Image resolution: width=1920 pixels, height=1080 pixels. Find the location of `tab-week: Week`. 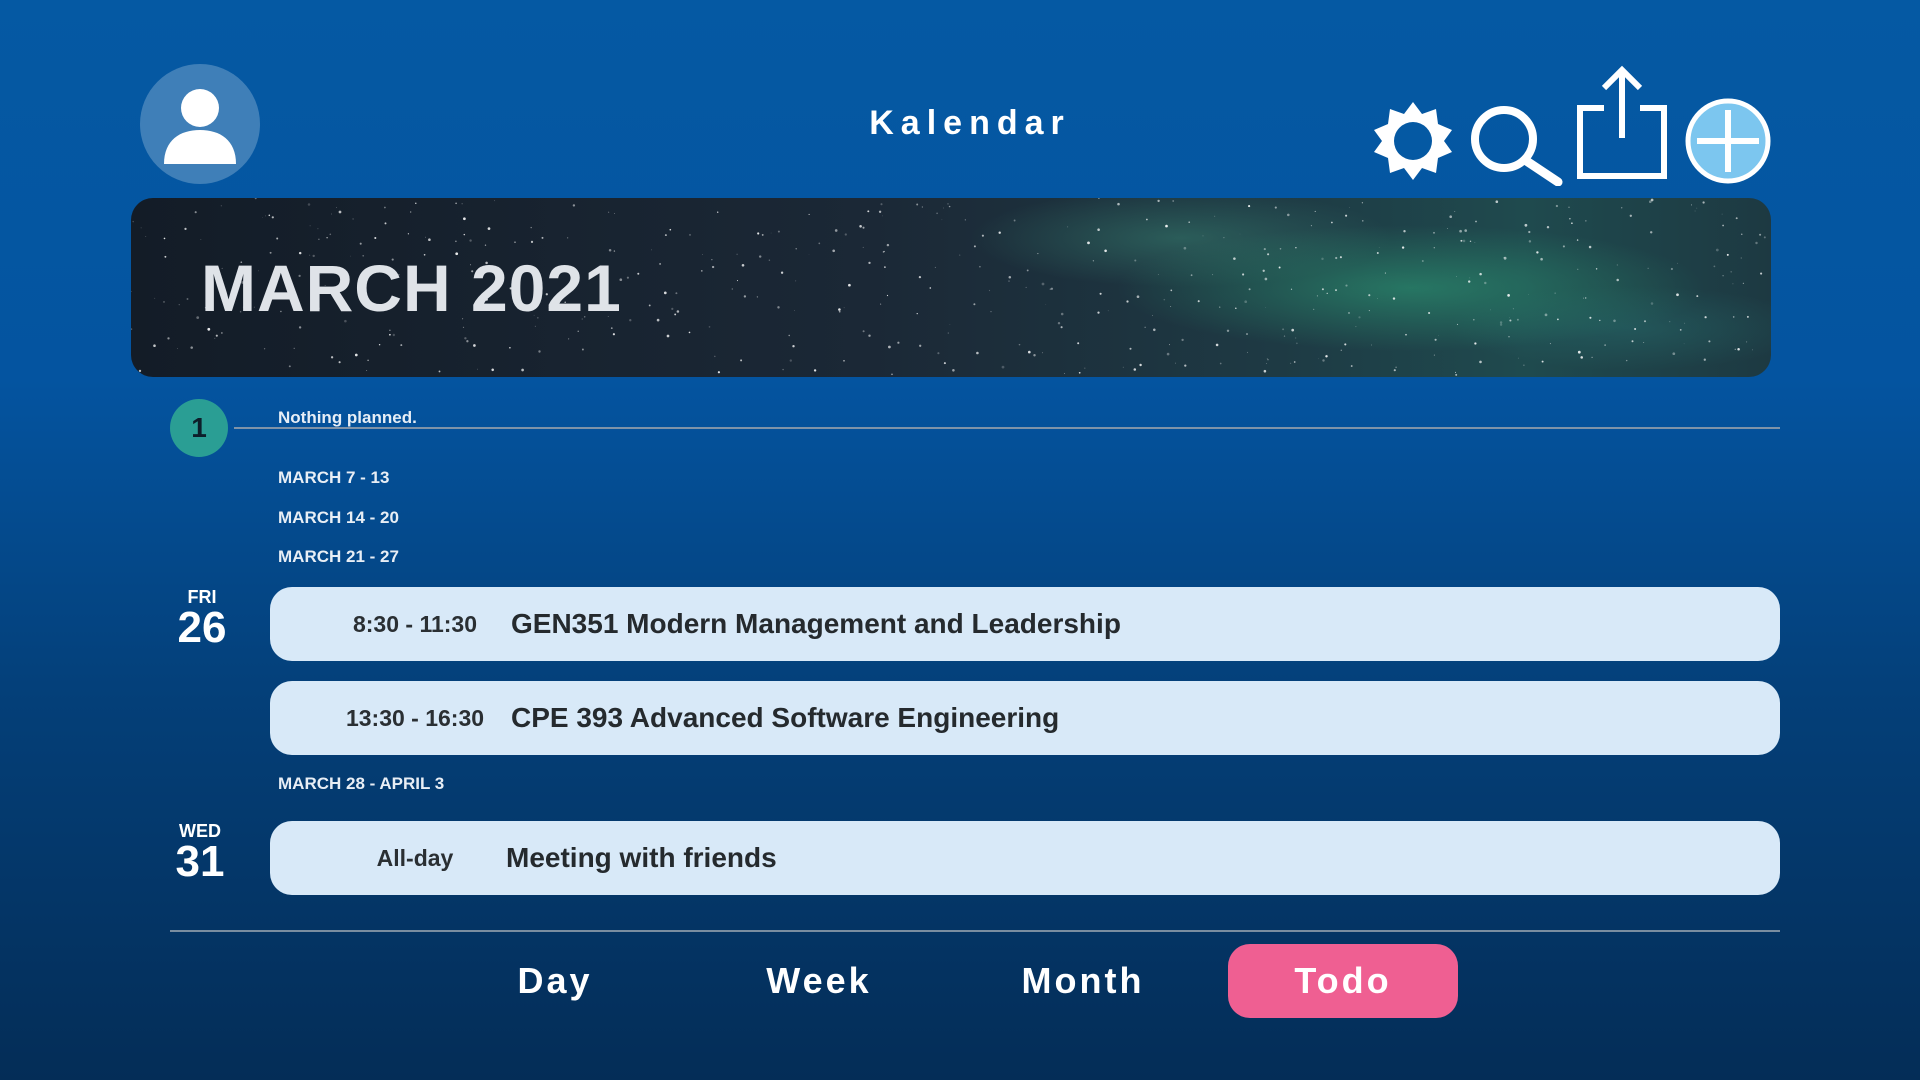

tab-week: Week is located at coordinates (819, 981).